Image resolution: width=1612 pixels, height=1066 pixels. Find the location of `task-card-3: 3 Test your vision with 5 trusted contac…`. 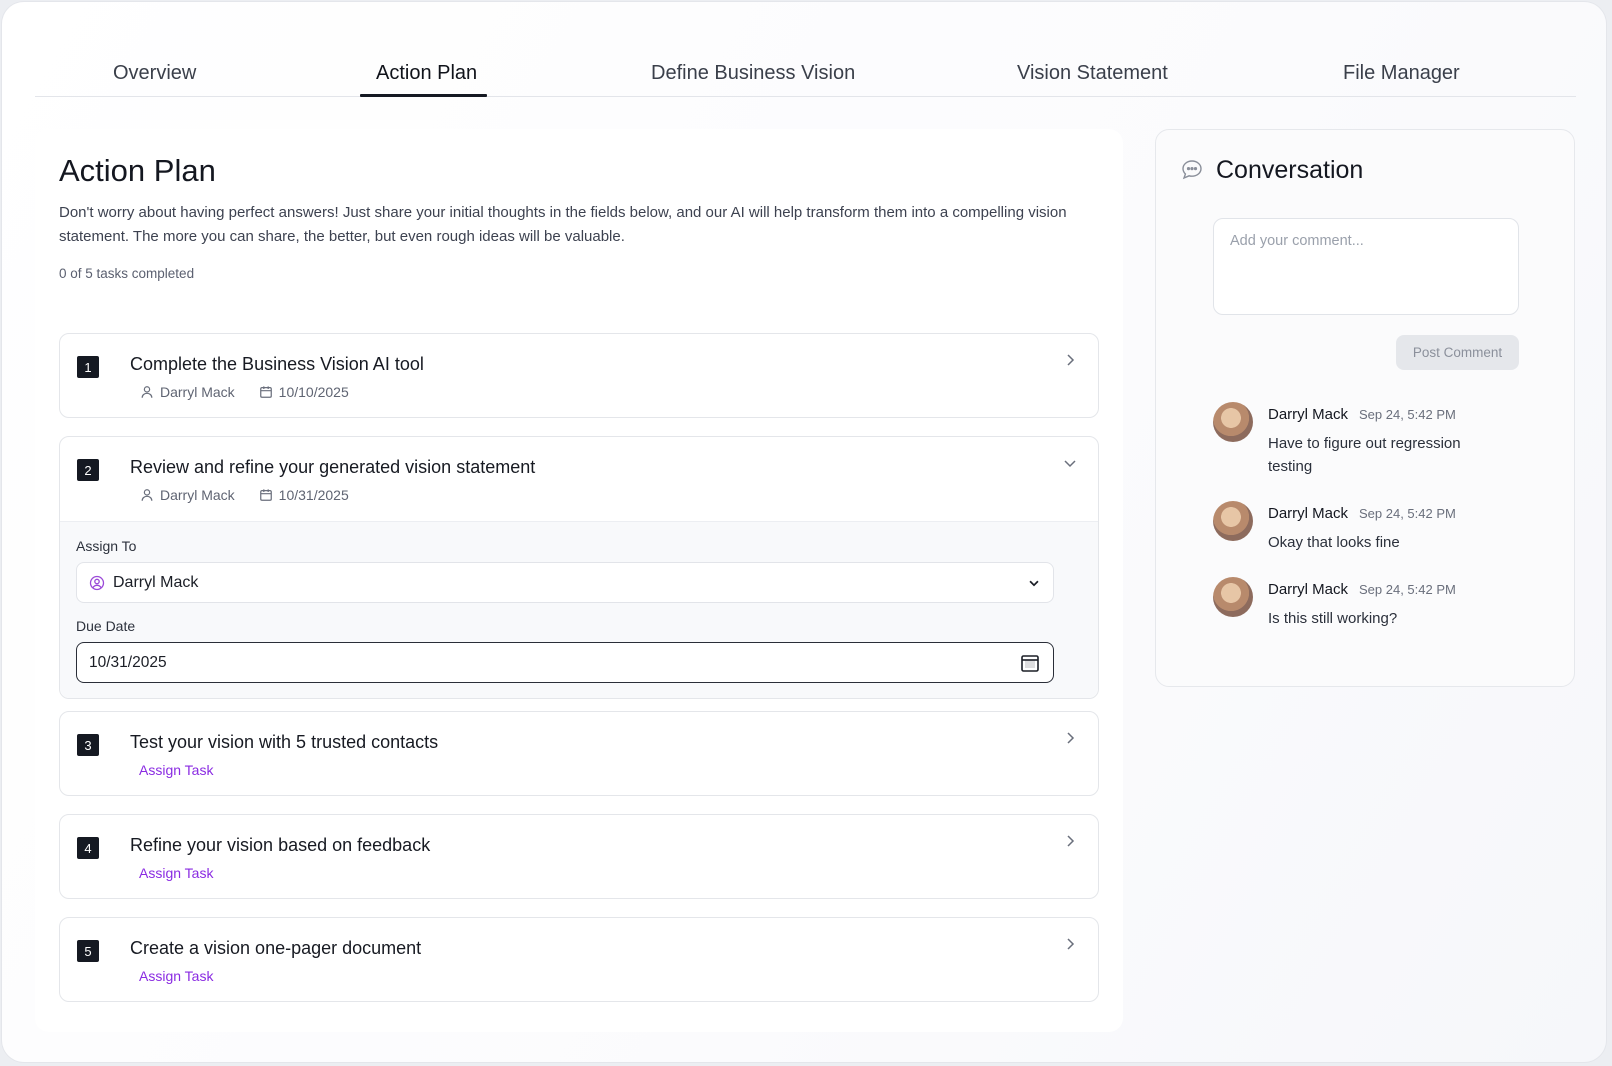

task-card-3: 3 Test your vision with 5 trusted contac… is located at coordinates (579, 753).